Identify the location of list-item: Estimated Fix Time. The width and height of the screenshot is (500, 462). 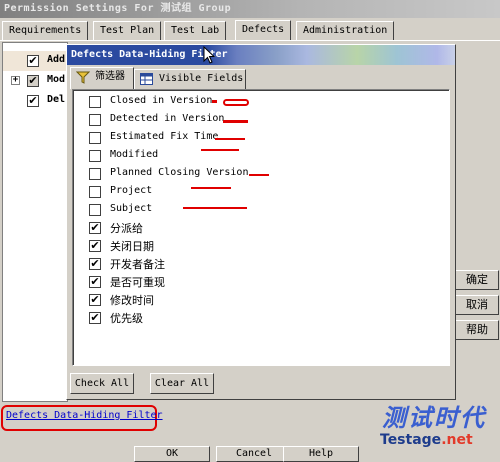
(254, 138).